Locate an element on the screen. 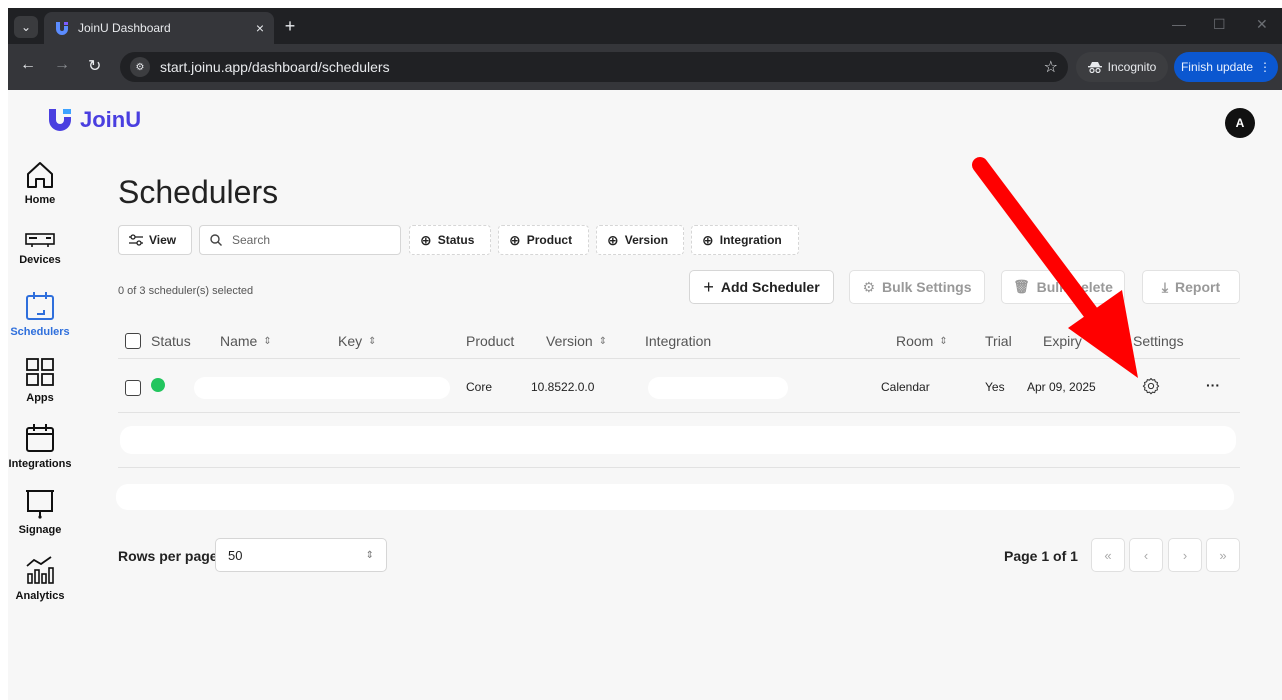 This screenshot has width=1282, height=700. next-page-button: › is located at coordinates (1185, 555).